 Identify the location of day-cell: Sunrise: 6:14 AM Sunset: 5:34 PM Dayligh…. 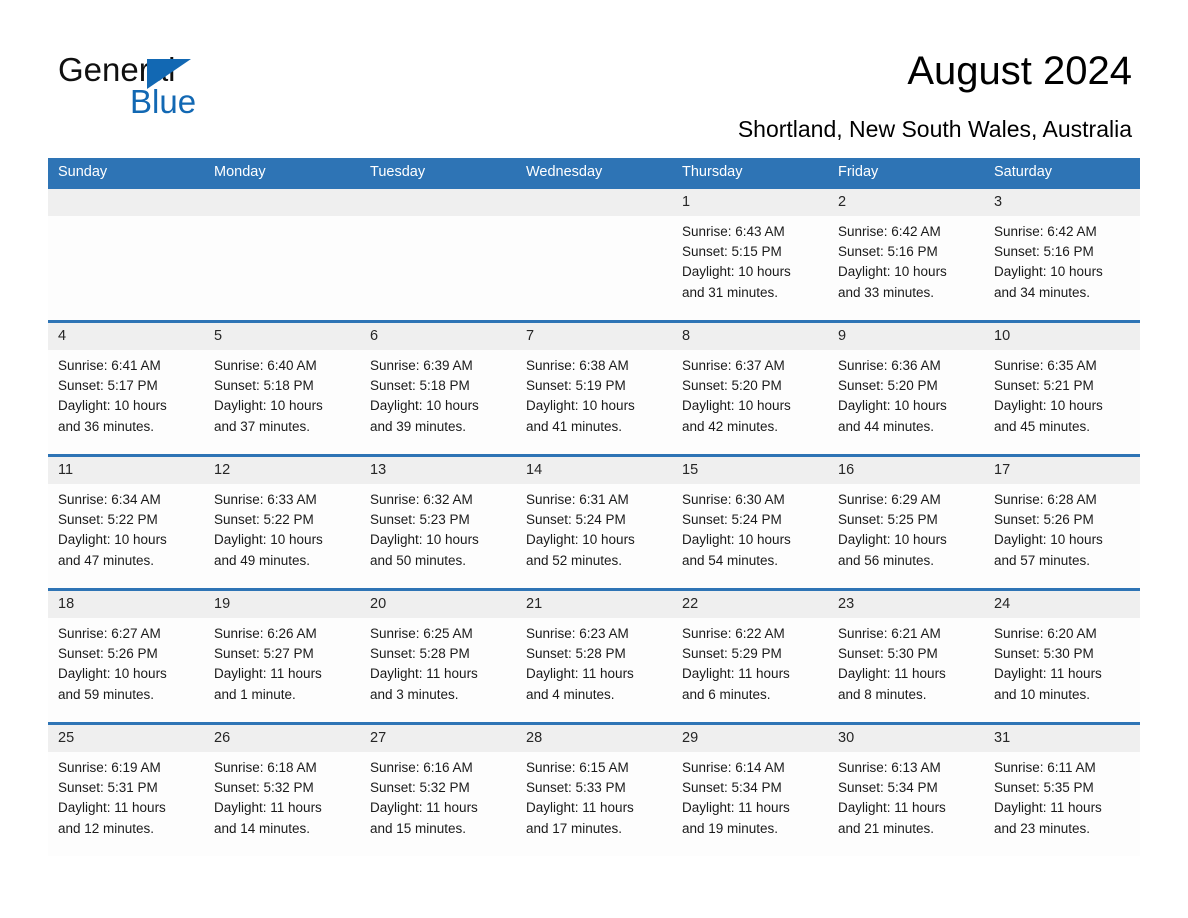
(750, 804).